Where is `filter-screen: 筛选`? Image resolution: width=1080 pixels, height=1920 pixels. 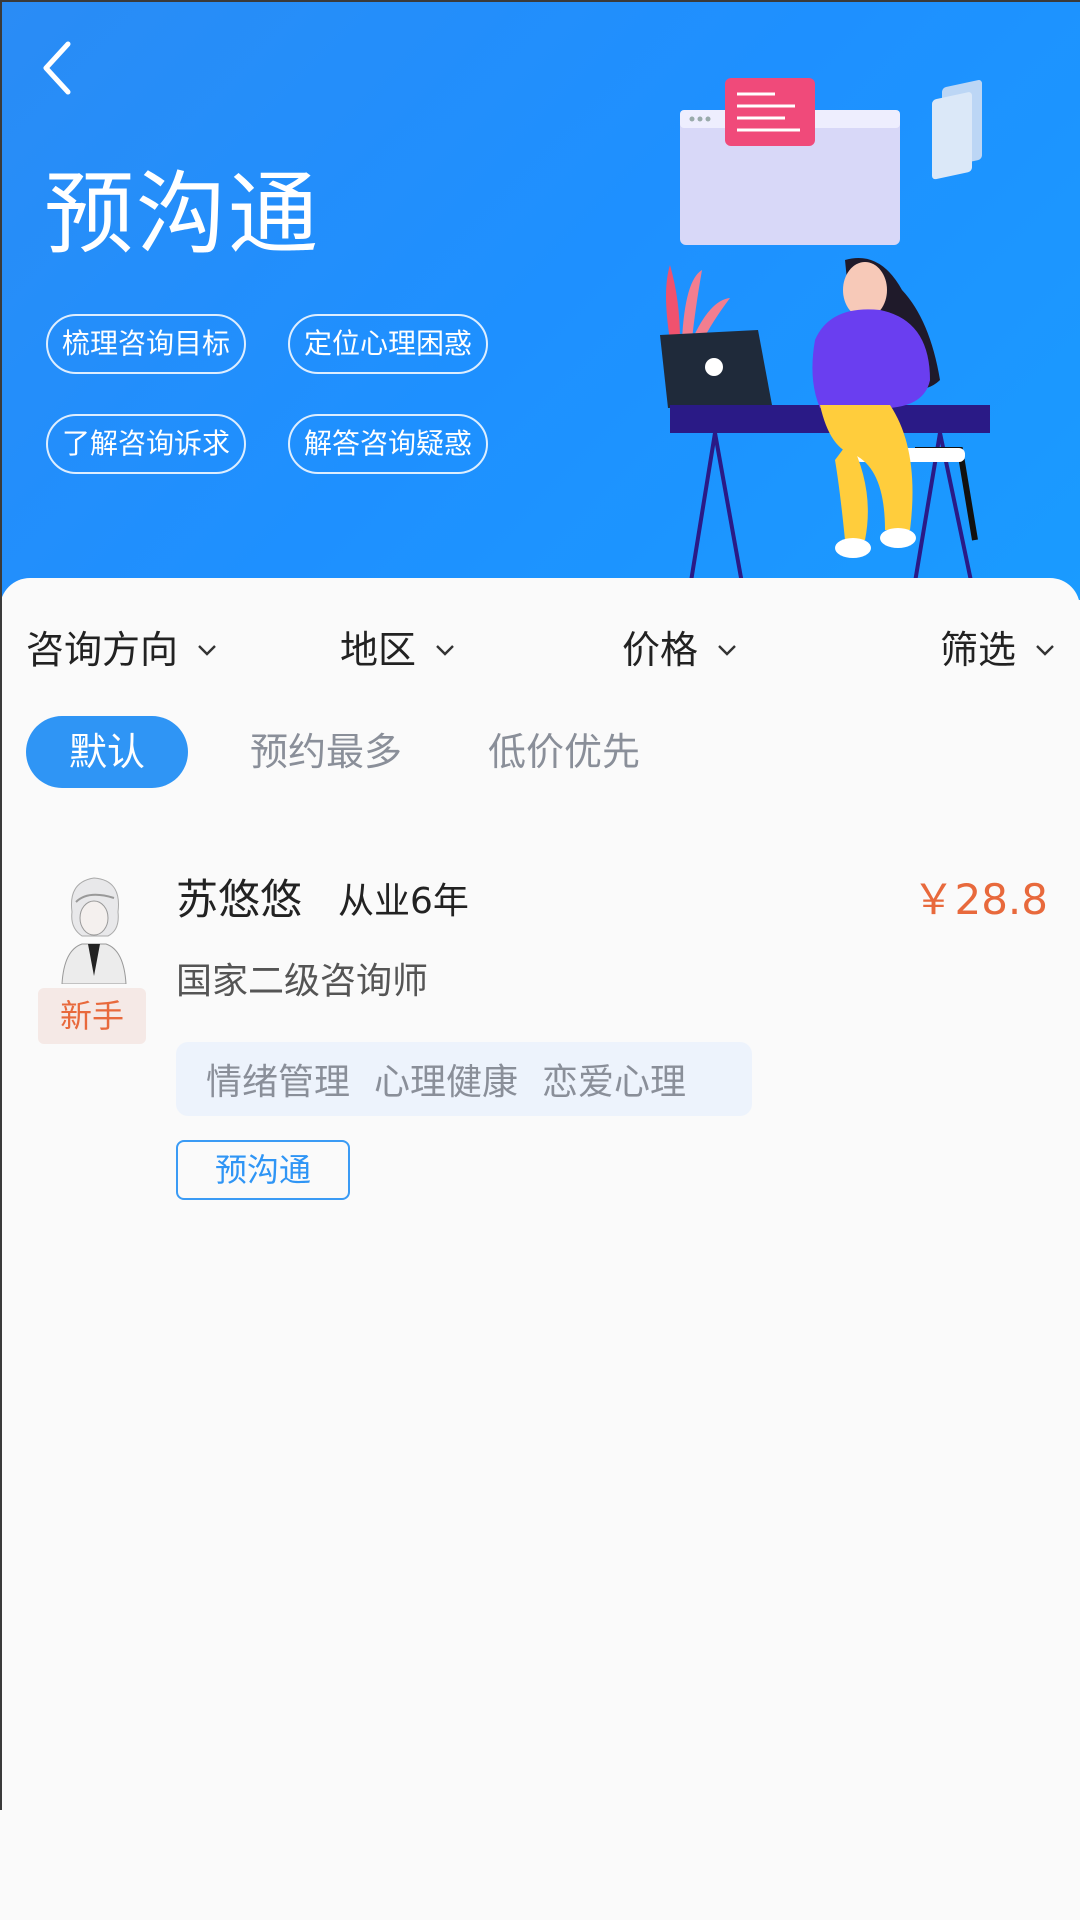
filter-screen: 筛选 is located at coordinates (998, 650).